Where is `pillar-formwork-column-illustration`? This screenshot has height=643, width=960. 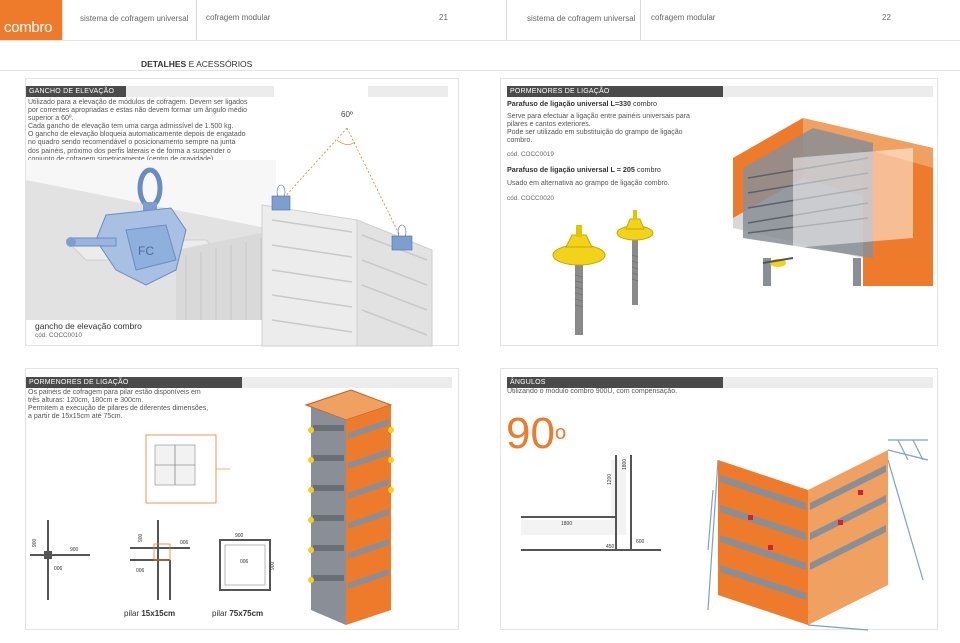
pillar-formwork-column-illustration is located at coordinates (349, 507).